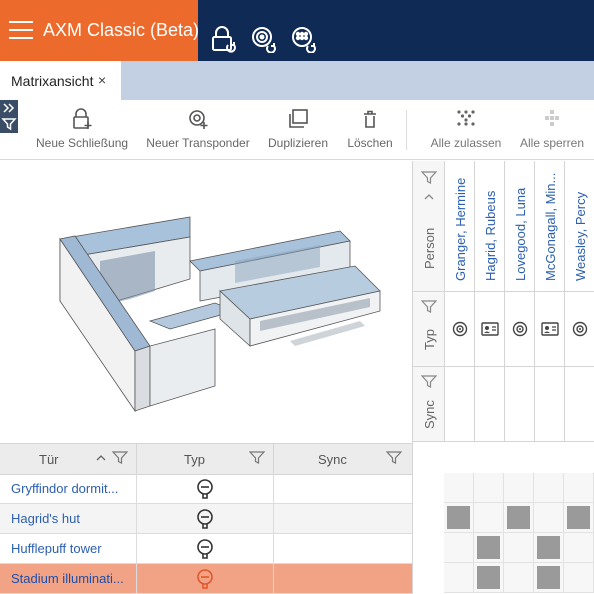  I want to click on door-name: Hufflepuff tower, so click(72, 548).